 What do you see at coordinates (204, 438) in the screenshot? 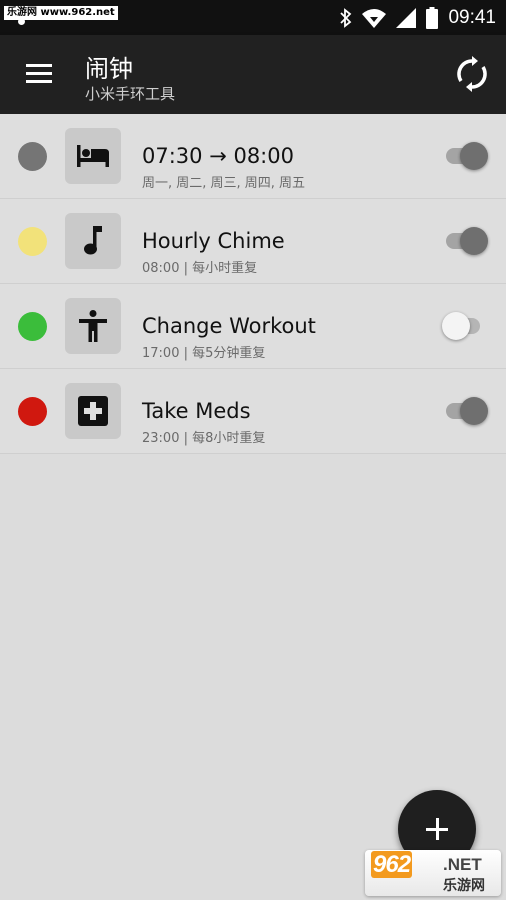
I see `alarm-subtitle: 23:00 | 每8小时重复` at bounding box center [204, 438].